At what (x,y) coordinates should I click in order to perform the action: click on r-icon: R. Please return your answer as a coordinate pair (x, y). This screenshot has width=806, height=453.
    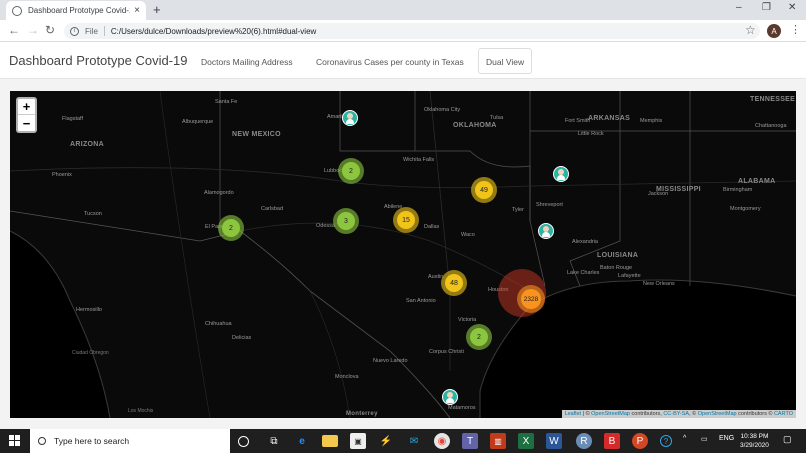
    Looking at the image, I should click on (584, 441).